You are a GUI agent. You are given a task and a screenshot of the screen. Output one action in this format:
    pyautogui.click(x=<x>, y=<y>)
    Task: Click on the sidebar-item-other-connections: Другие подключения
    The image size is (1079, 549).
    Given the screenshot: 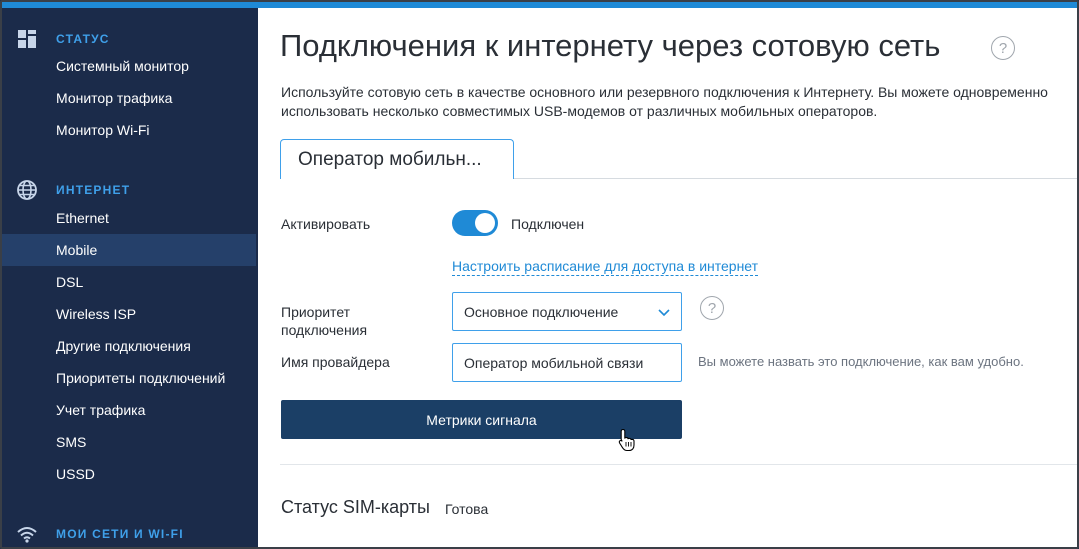 What is the action you would take?
    pyautogui.click(x=129, y=346)
    